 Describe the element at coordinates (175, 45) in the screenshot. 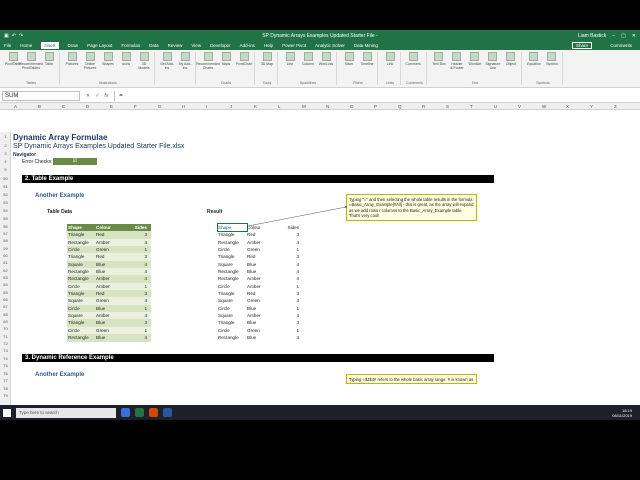

I see `tab-review: Review` at that location.